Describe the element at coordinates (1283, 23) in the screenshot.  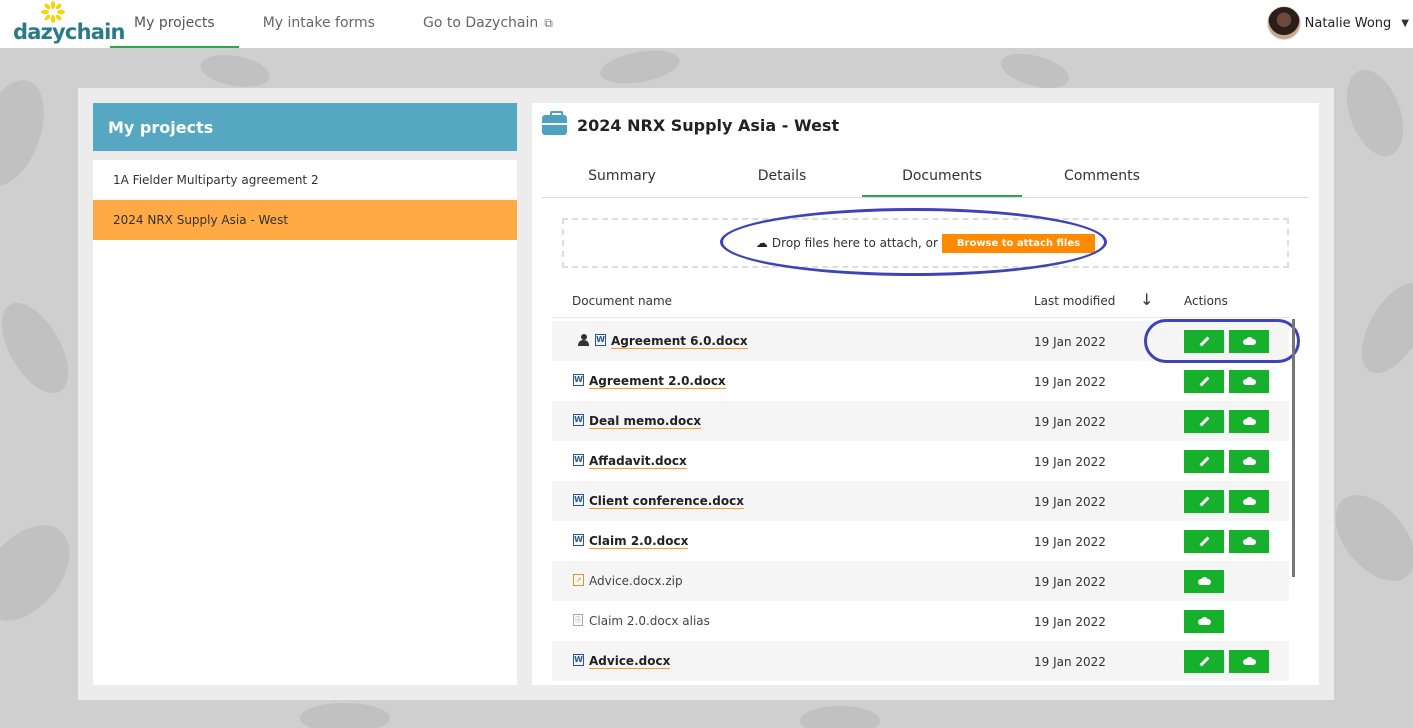
I see `avatar` at that location.